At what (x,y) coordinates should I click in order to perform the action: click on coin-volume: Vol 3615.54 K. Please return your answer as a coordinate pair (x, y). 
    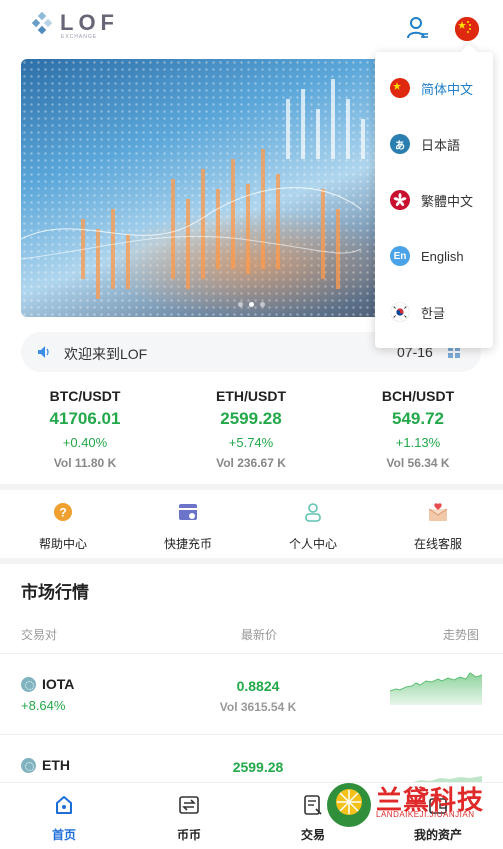
    Looking at the image, I should click on (258, 707).